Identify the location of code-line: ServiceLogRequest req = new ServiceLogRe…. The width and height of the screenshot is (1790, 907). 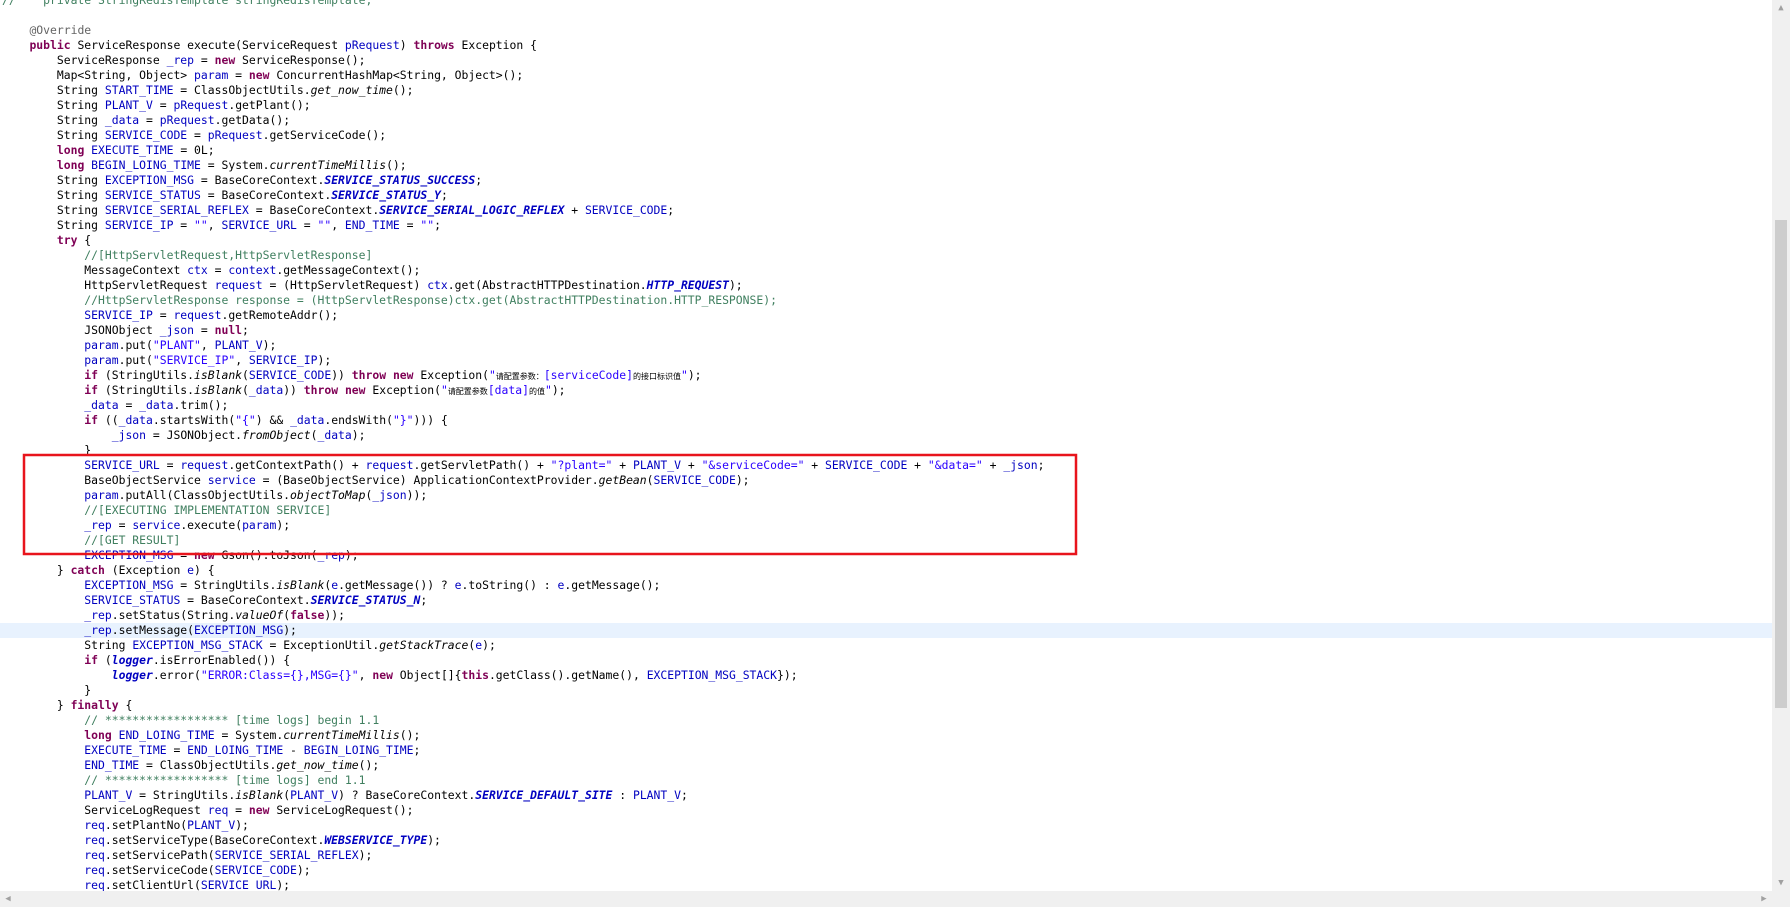
(886, 810).